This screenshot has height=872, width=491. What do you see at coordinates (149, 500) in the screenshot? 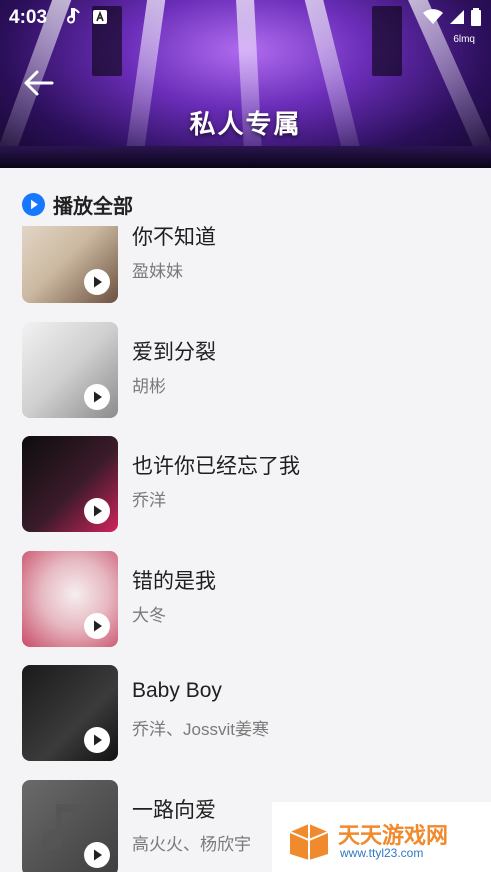
I see `song-artist: 乔洋` at bounding box center [149, 500].